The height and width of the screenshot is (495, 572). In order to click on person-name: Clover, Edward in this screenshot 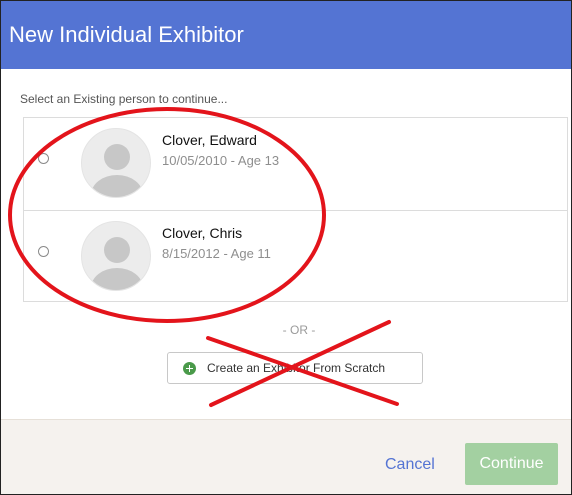, I will do `click(209, 140)`.